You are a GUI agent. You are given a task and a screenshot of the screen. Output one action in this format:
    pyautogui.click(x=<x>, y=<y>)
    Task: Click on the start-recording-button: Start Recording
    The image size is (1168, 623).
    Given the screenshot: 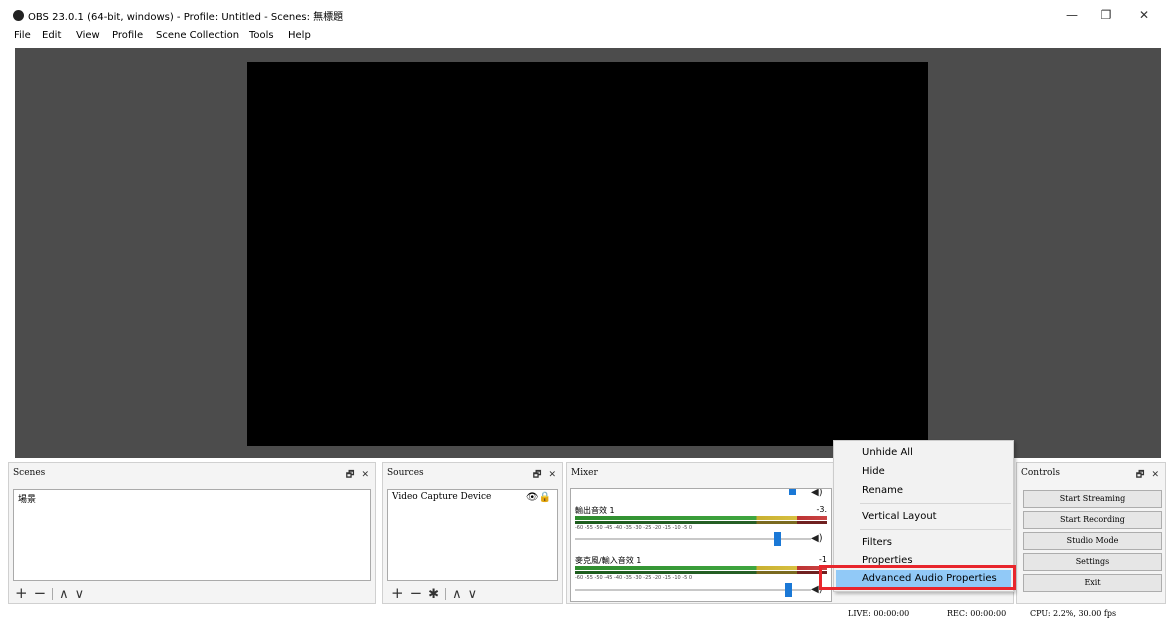 What is the action you would take?
    pyautogui.click(x=1092, y=520)
    